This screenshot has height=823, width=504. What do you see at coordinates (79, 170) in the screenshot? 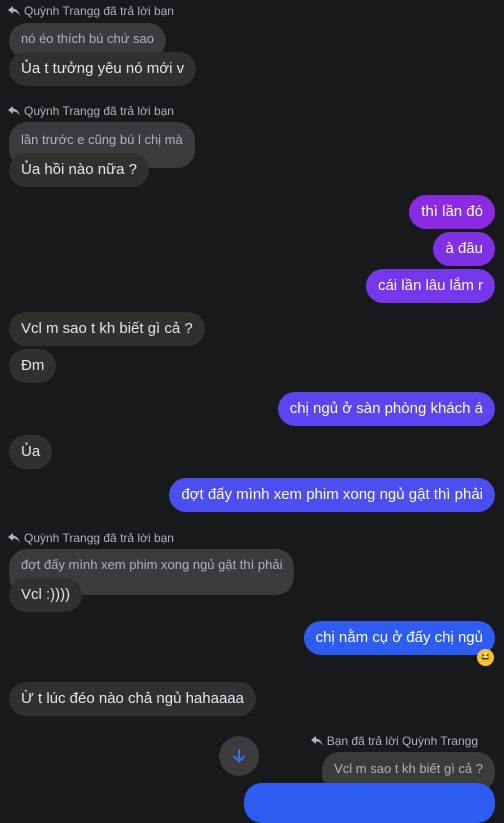
I see `incoming-message: Ủa hồi nào nữa ?` at bounding box center [79, 170].